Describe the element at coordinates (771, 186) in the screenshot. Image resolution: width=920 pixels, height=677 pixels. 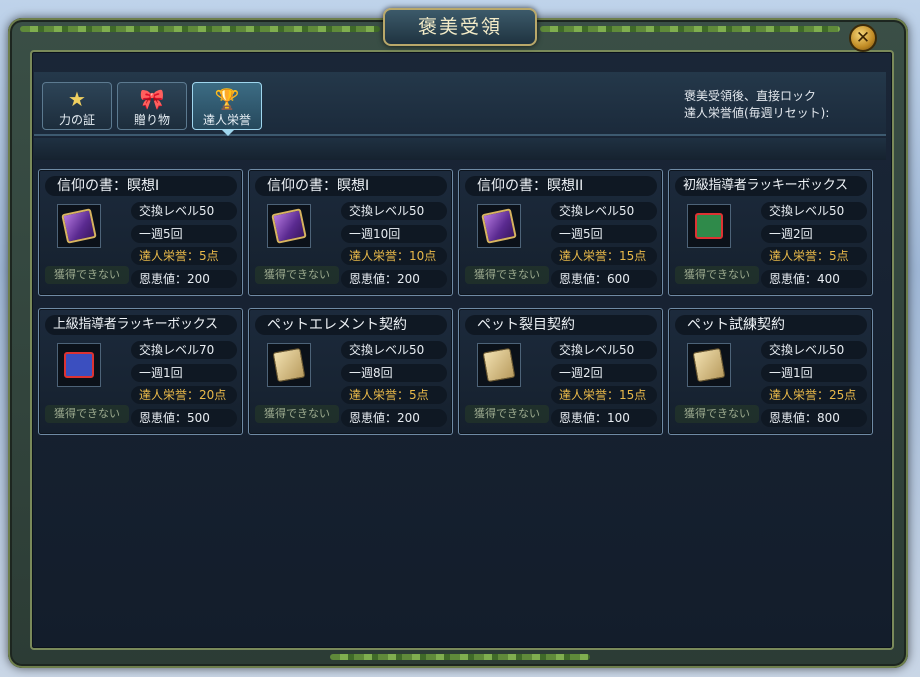
I see `card-title: 初級指導者ラッキーボックス` at that location.